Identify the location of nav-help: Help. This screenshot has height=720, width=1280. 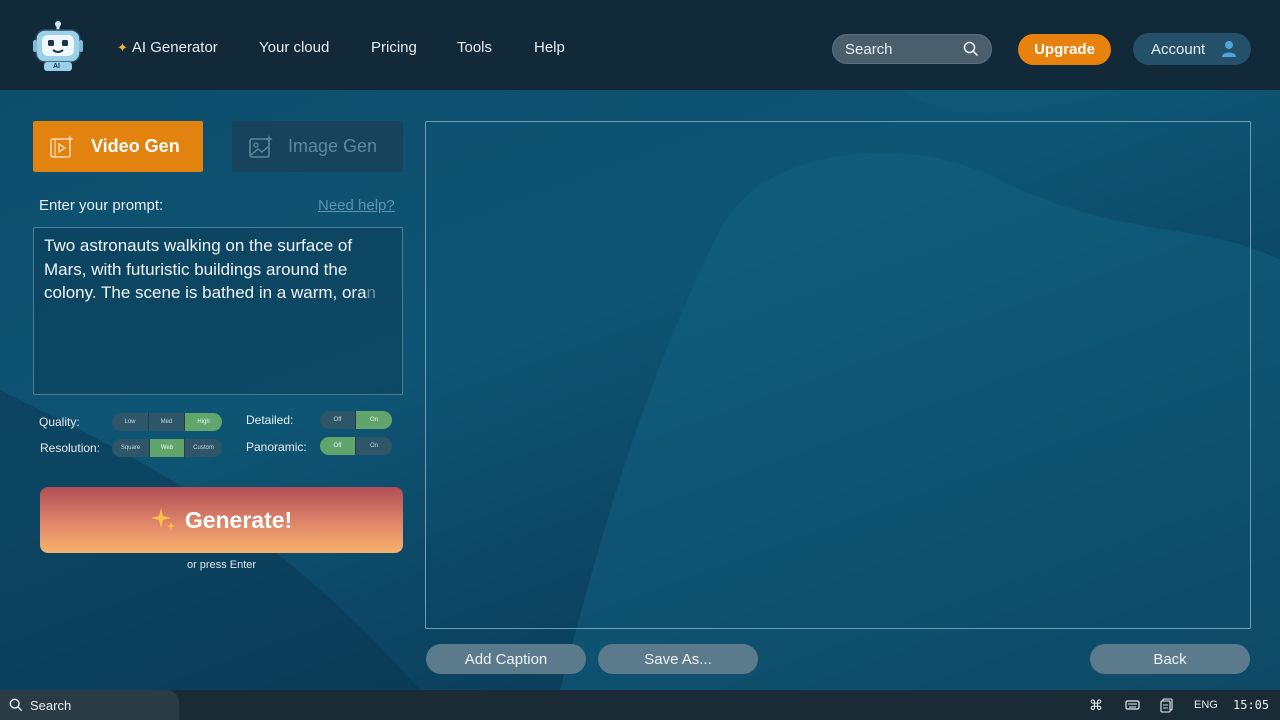
(549, 48).